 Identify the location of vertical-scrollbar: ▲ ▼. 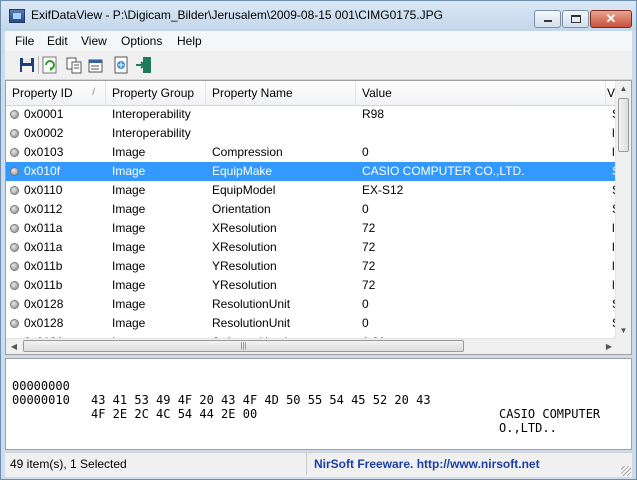
(623, 210).